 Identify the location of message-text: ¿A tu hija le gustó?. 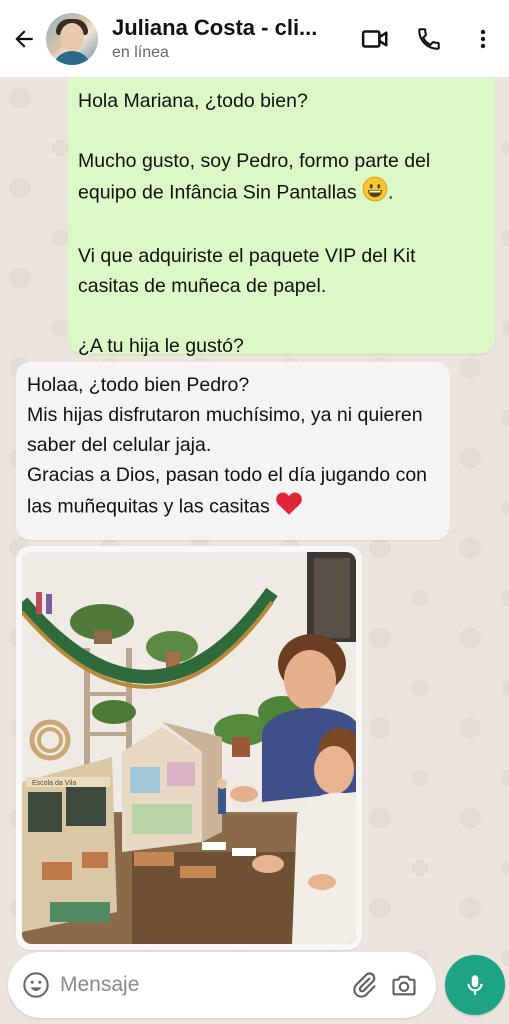
(161, 346).